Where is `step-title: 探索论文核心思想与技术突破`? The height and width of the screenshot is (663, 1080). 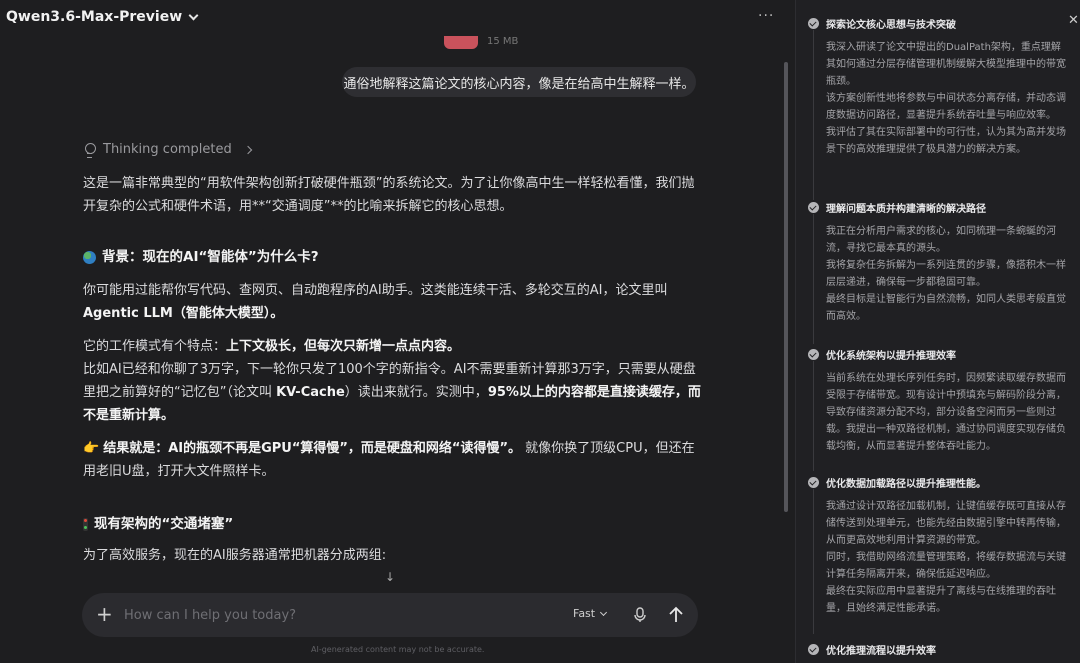 step-title: 探索论文核心思想与技术突破 is located at coordinates (891, 25).